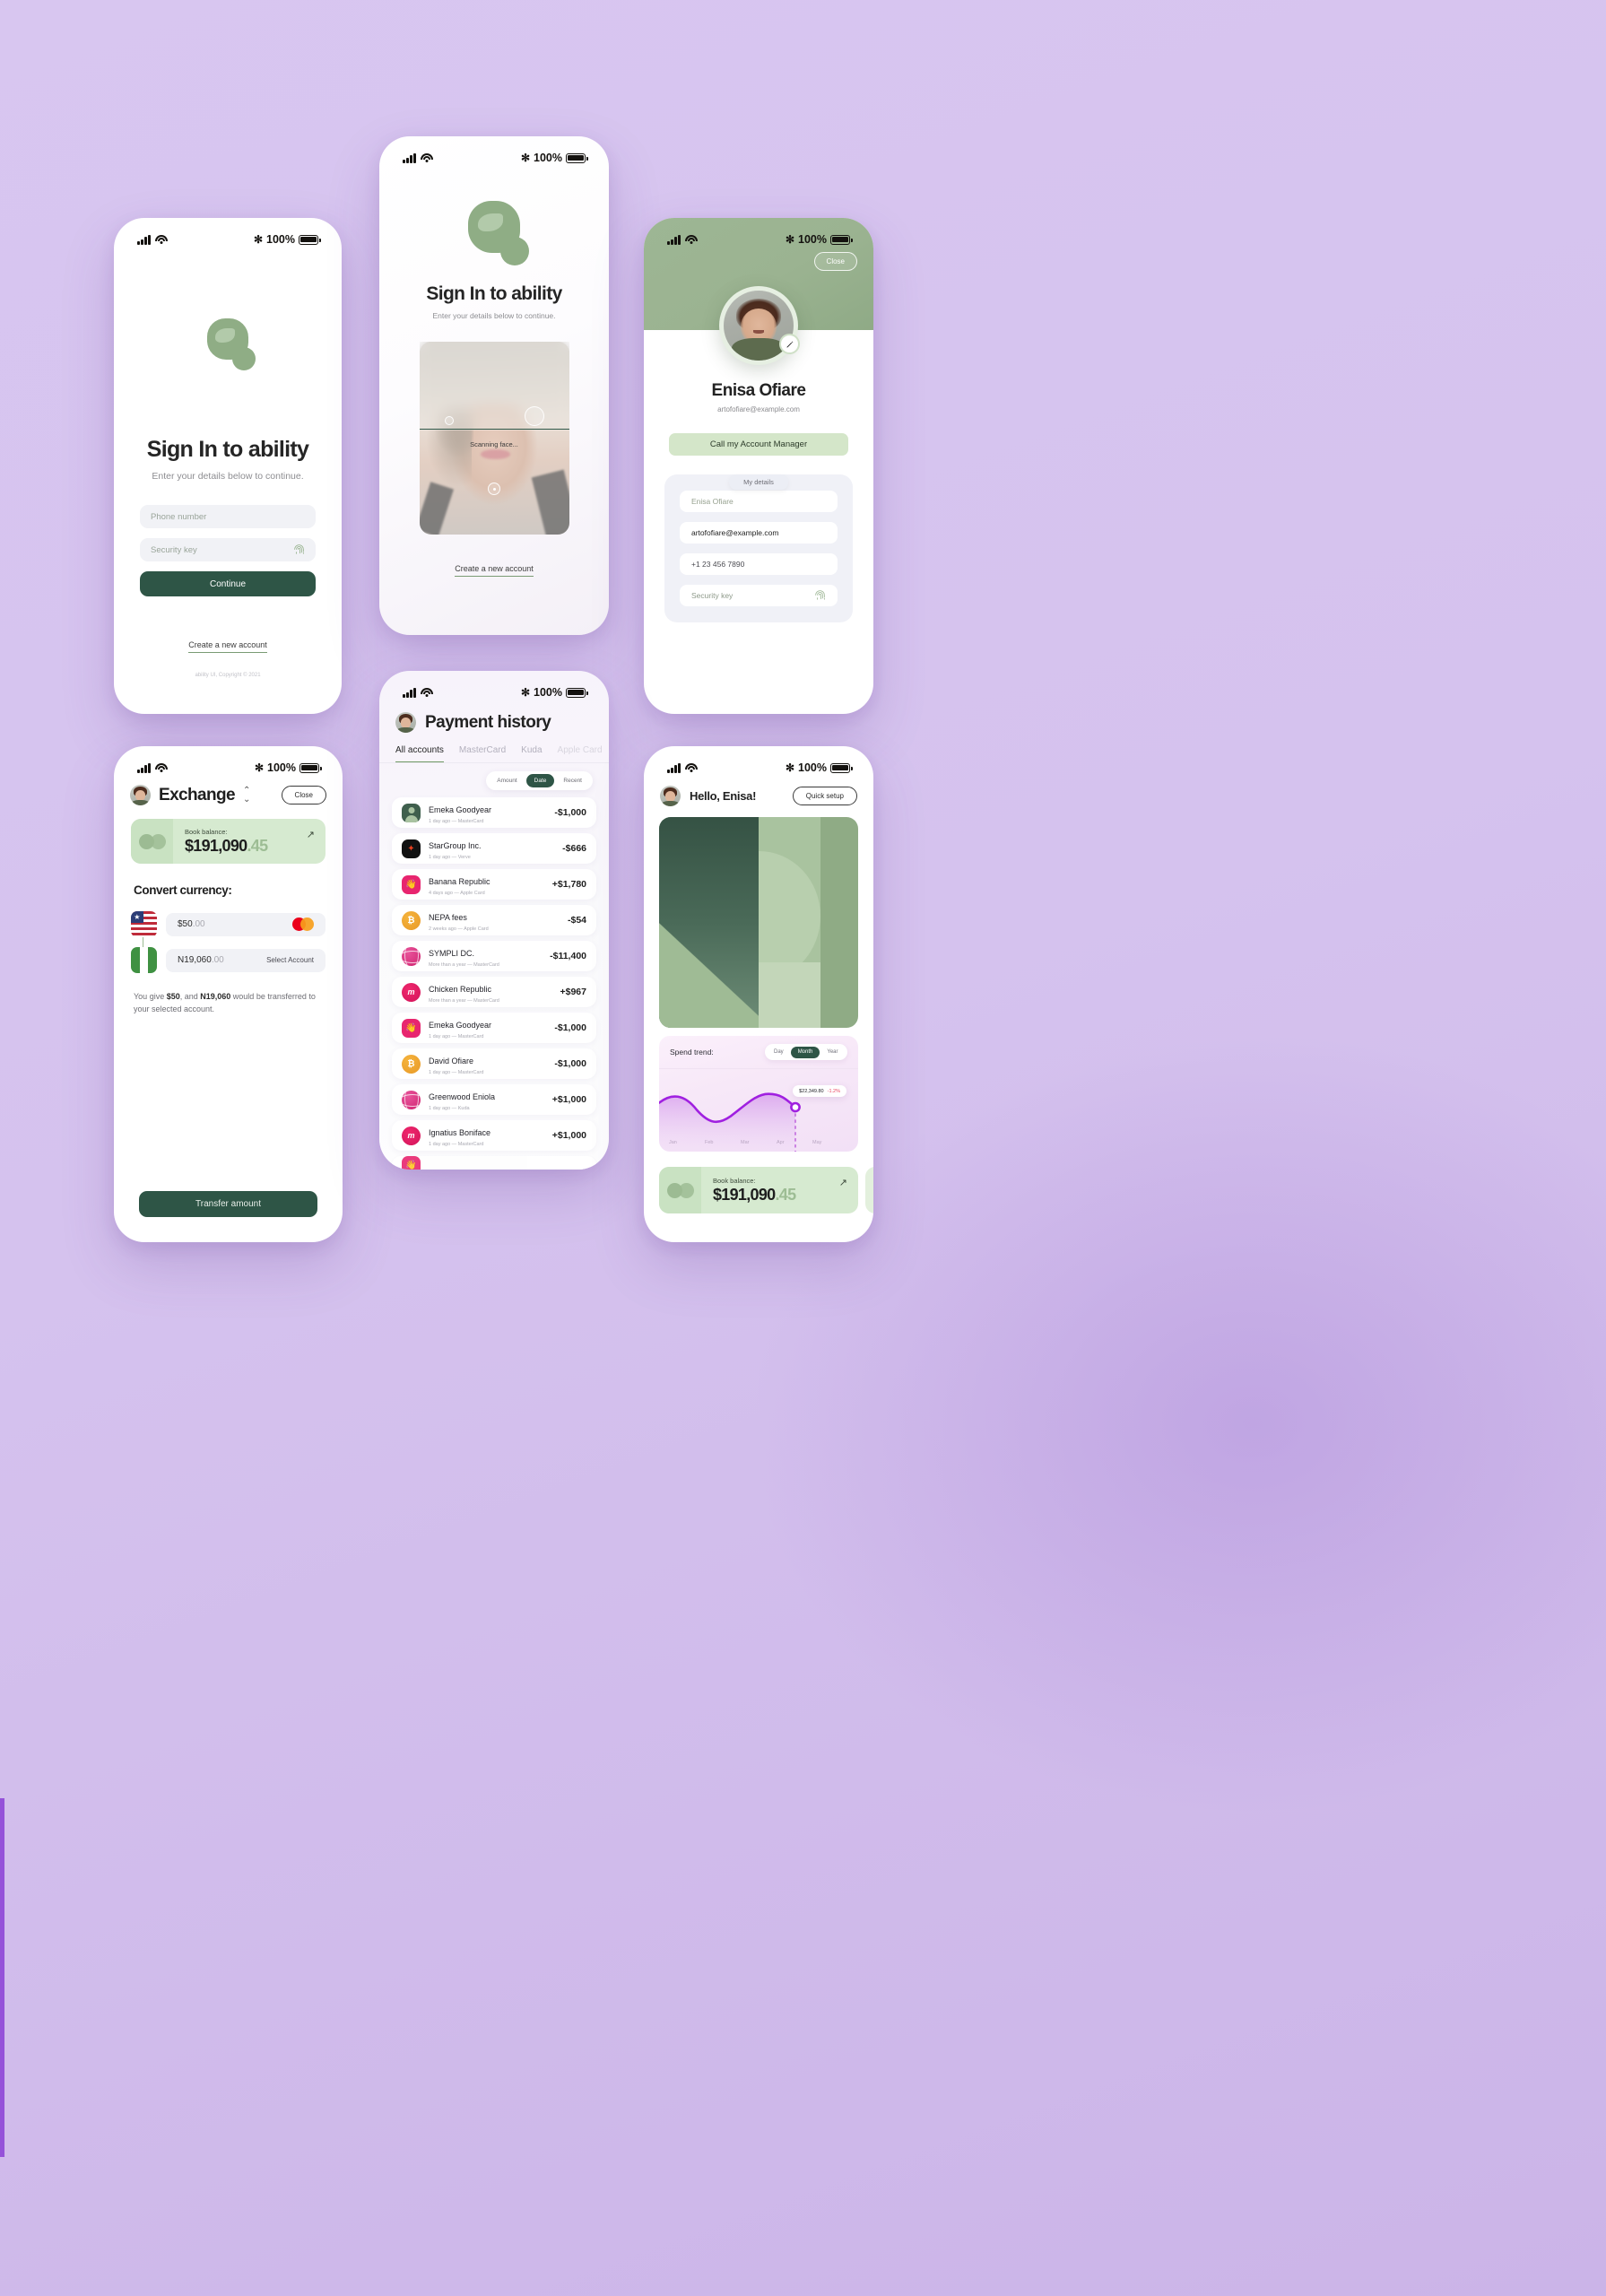 The width and height of the screenshot is (1606, 2296). I want to click on amount-to-input: N19,060.00 Select Account, so click(246, 960).